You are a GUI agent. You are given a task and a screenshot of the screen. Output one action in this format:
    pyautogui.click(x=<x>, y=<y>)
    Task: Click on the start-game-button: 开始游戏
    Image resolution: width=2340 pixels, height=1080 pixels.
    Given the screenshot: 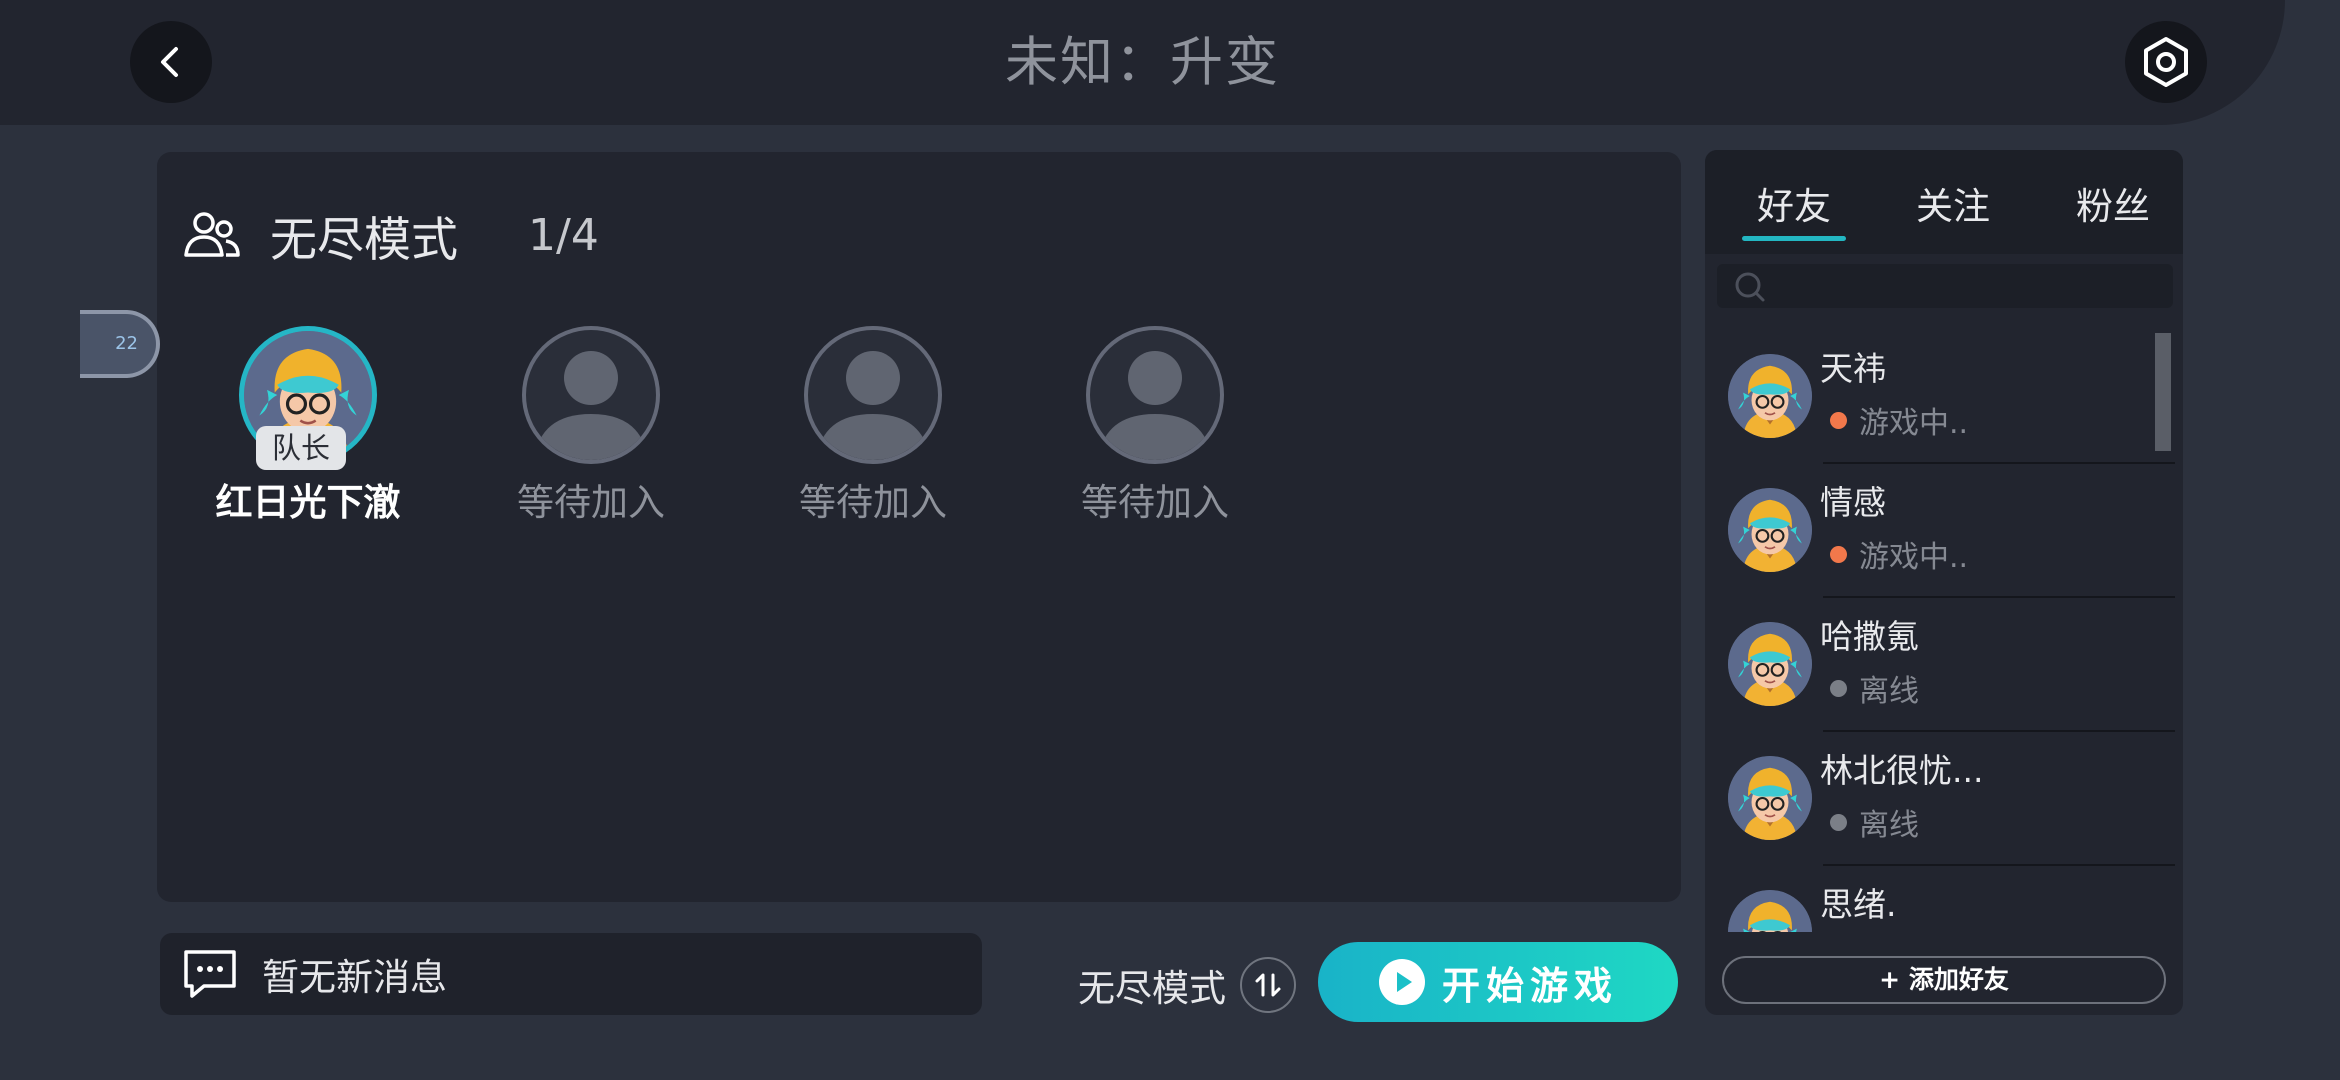 What is the action you would take?
    pyautogui.click(x=1498, y=982)
    